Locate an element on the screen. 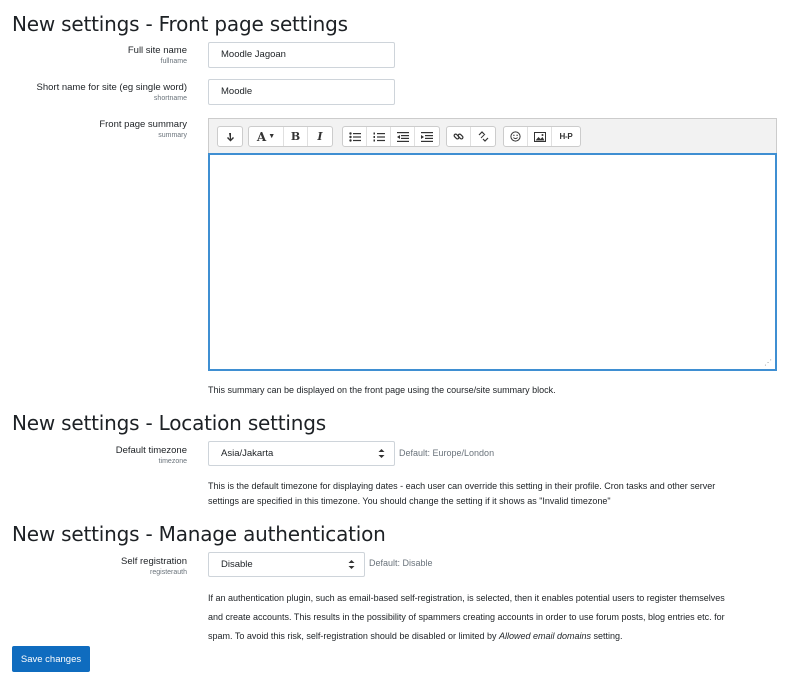 Image resolution: width=788 pixels, height=673 pixels. italic-icon: I is located at coordinates (320, 136).